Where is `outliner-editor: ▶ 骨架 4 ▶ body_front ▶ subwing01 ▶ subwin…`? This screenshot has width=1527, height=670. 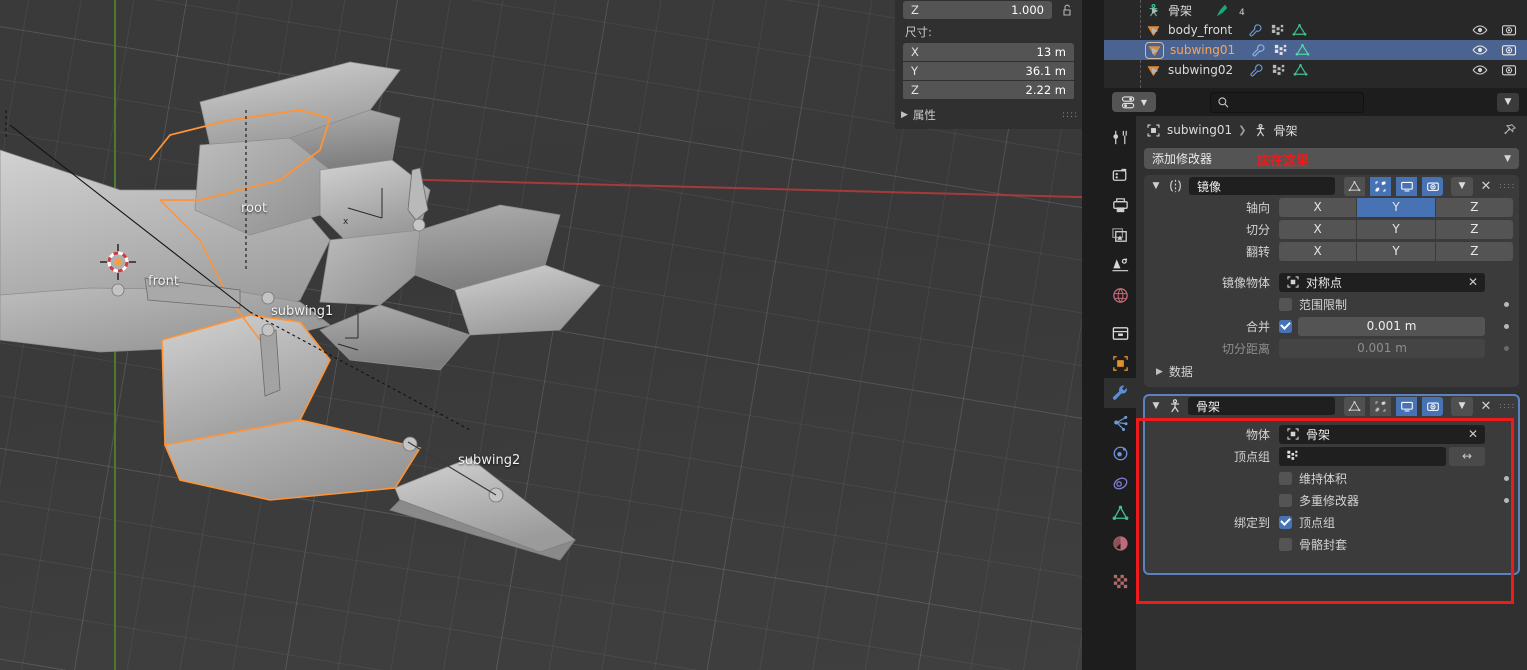 outliner-editor: ▶ 骨架 4 ▶ body_front ▶ subwing01 ▶ subwin… is located at coordinates (1315, 44).